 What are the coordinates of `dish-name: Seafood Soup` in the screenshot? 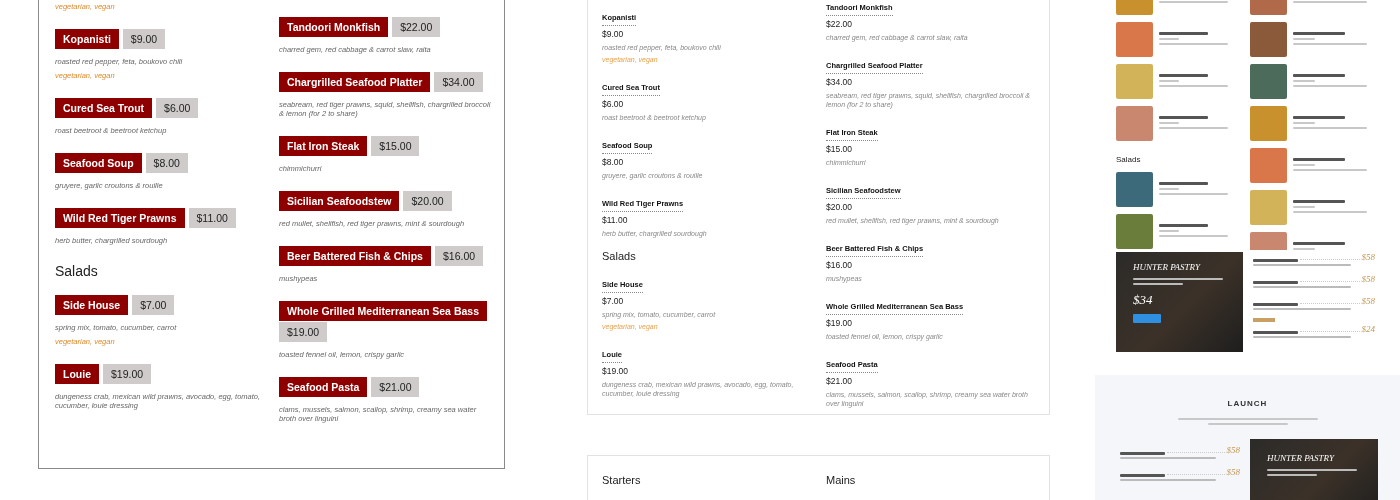 It's located at (98, 163).